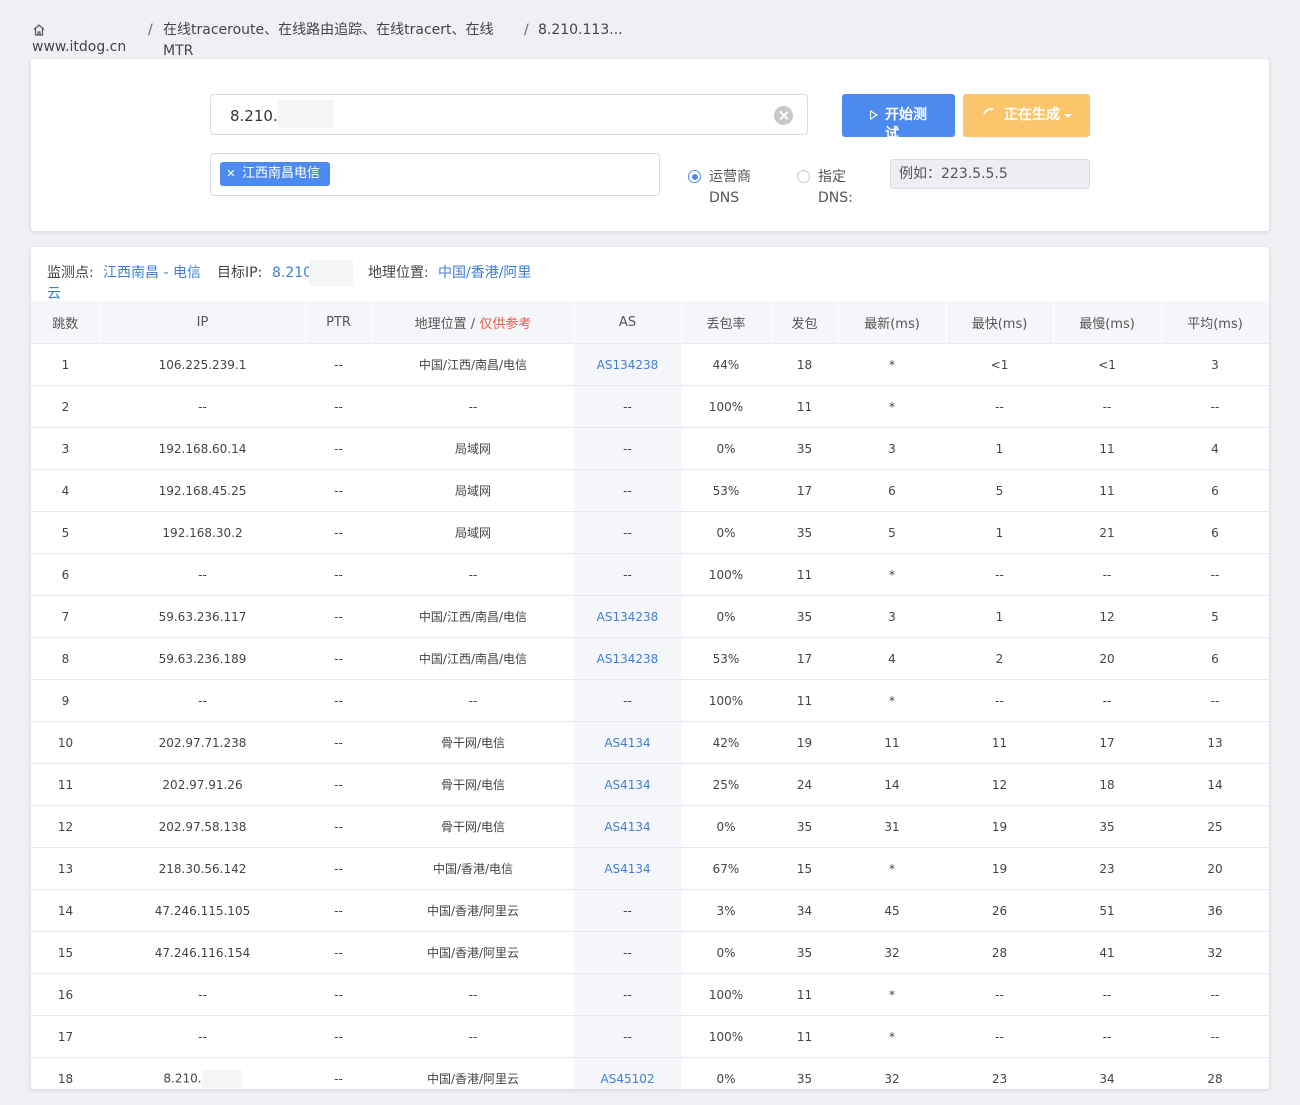 The width and height of the screenshot is (1300, 1105). I want to click on col-last: 最新(ms), so click(892, 322).